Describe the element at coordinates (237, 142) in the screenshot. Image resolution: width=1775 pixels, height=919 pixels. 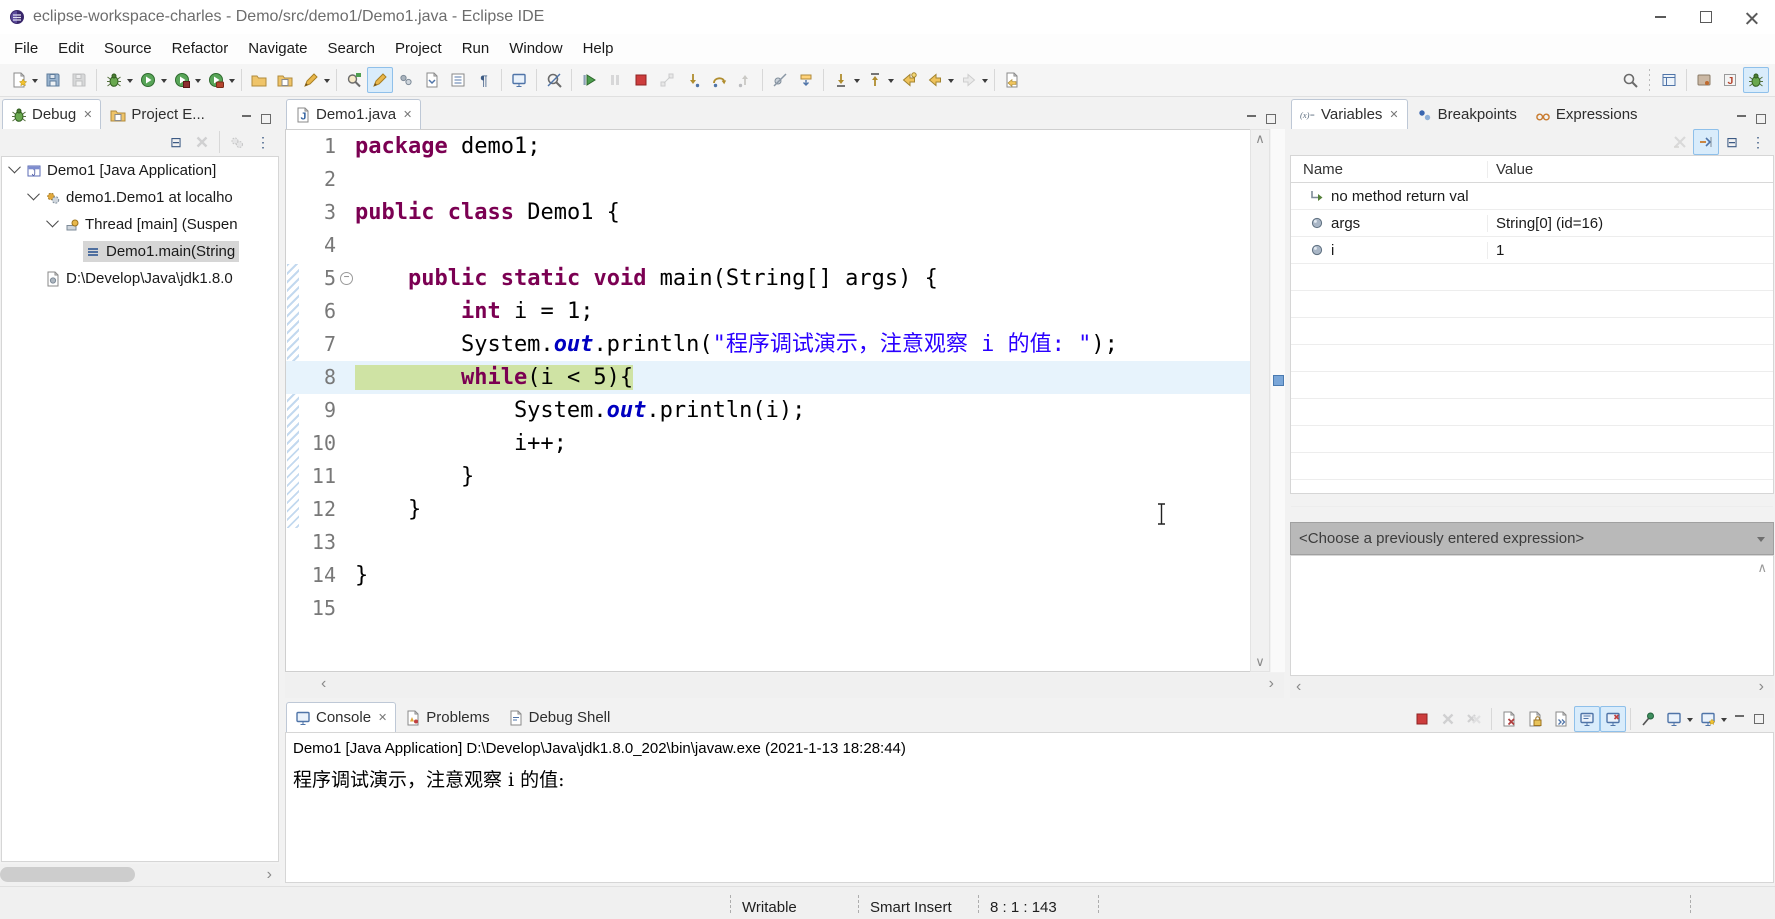
I see `gears-button` at that location.